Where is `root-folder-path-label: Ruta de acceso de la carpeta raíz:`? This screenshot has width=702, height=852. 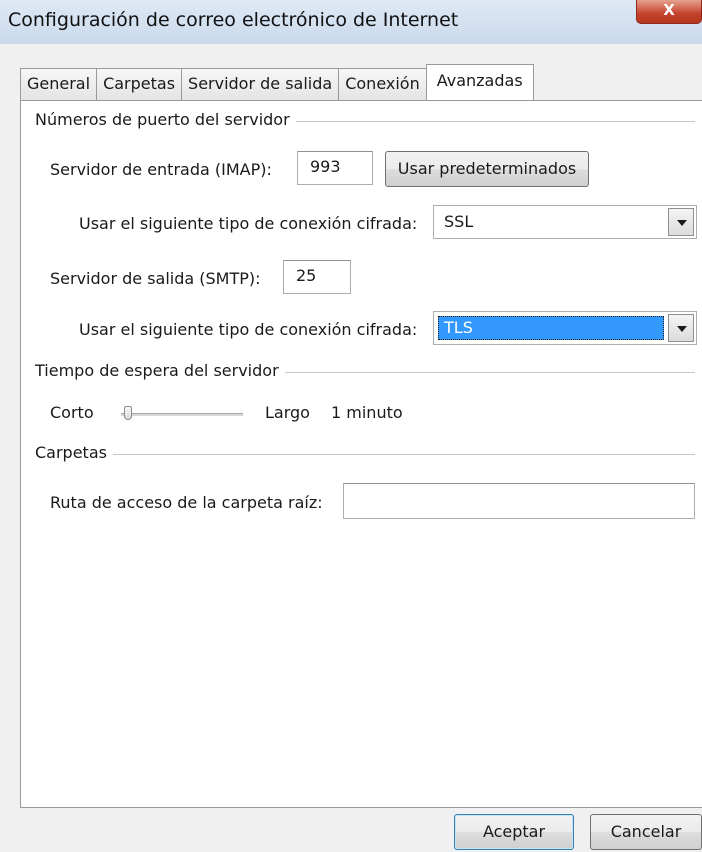
root-folder-path-label: Ruta de acceso de la carpeta raíz: is located at coordinates (186, 502).